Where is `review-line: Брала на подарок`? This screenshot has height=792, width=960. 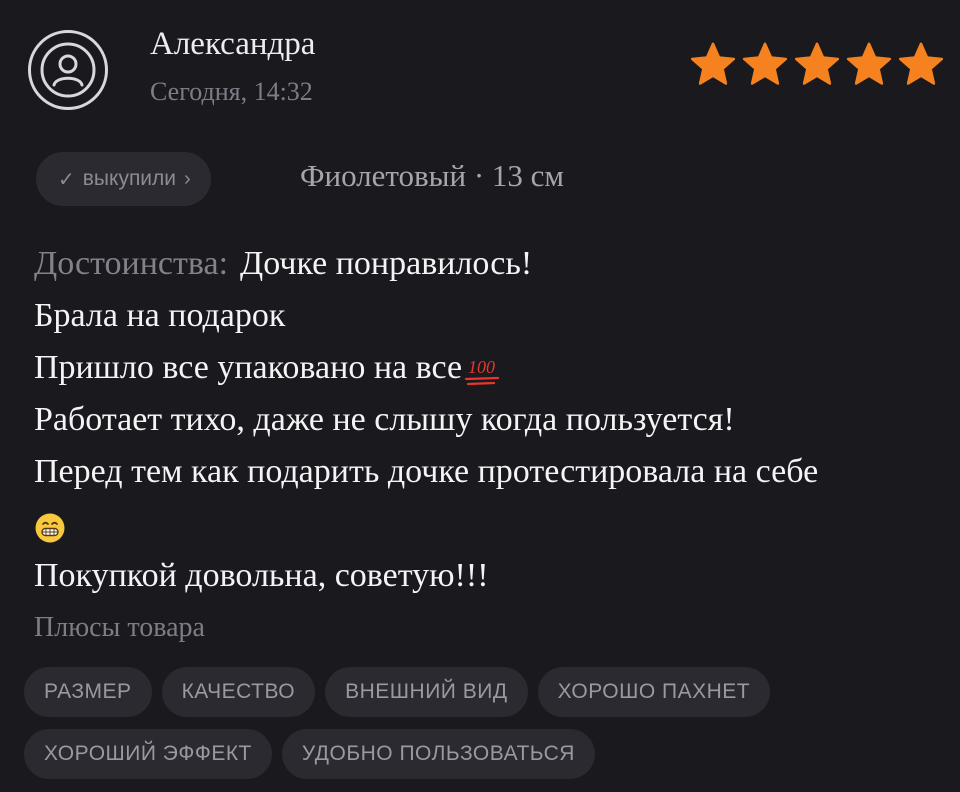
review-line: Брала на подарок is located at coordinates (489, 316).